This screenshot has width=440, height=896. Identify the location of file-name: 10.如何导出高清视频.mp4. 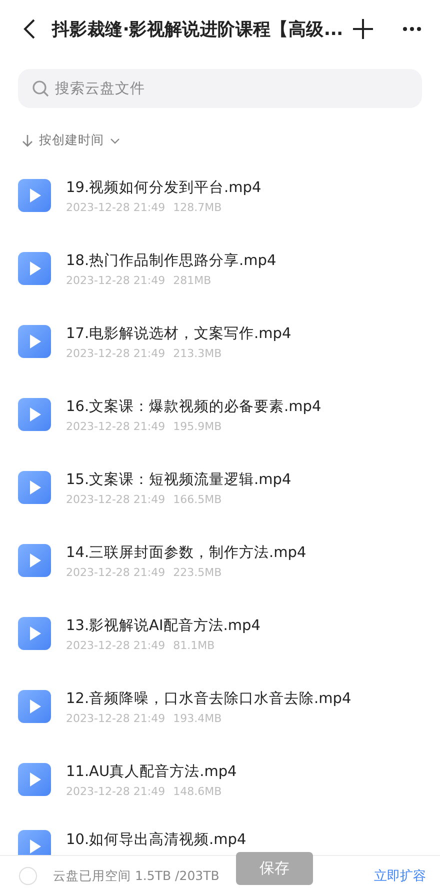
(156, 839).